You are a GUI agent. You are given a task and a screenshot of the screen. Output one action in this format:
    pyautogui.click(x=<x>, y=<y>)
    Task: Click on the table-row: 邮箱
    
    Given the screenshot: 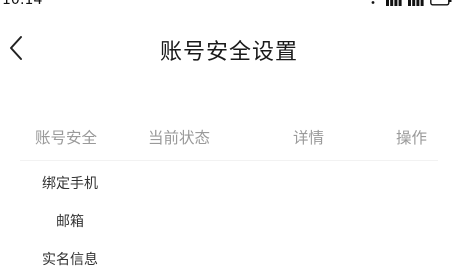 What is the action you would take?
    pyautogui.click(x=229, y=223)
    